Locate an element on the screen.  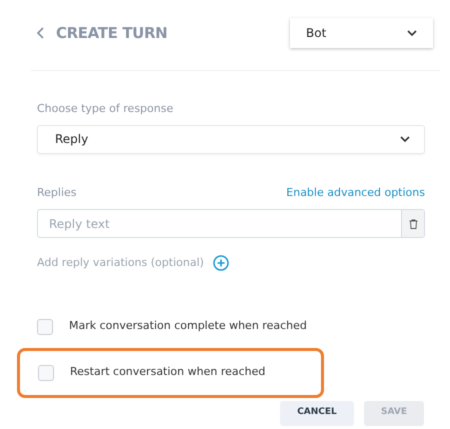
field-label: Replies is located at coordinates (57, 192).